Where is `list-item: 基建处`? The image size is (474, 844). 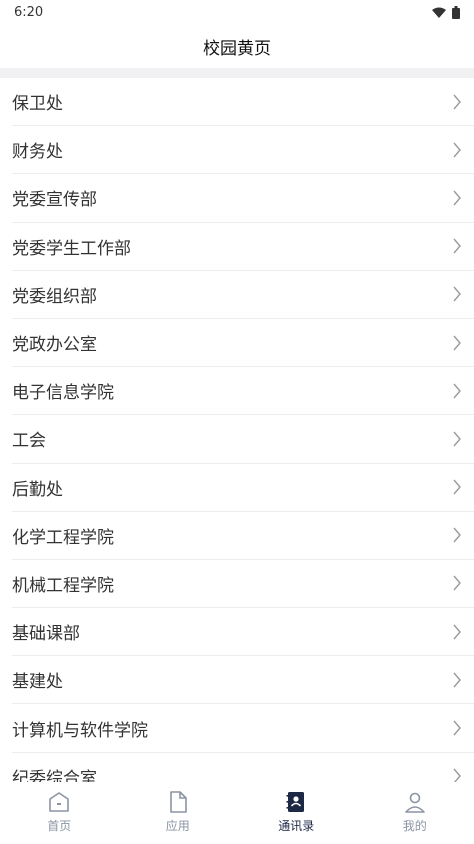
list-item: 基建处 is located at coordinates (243, 680).